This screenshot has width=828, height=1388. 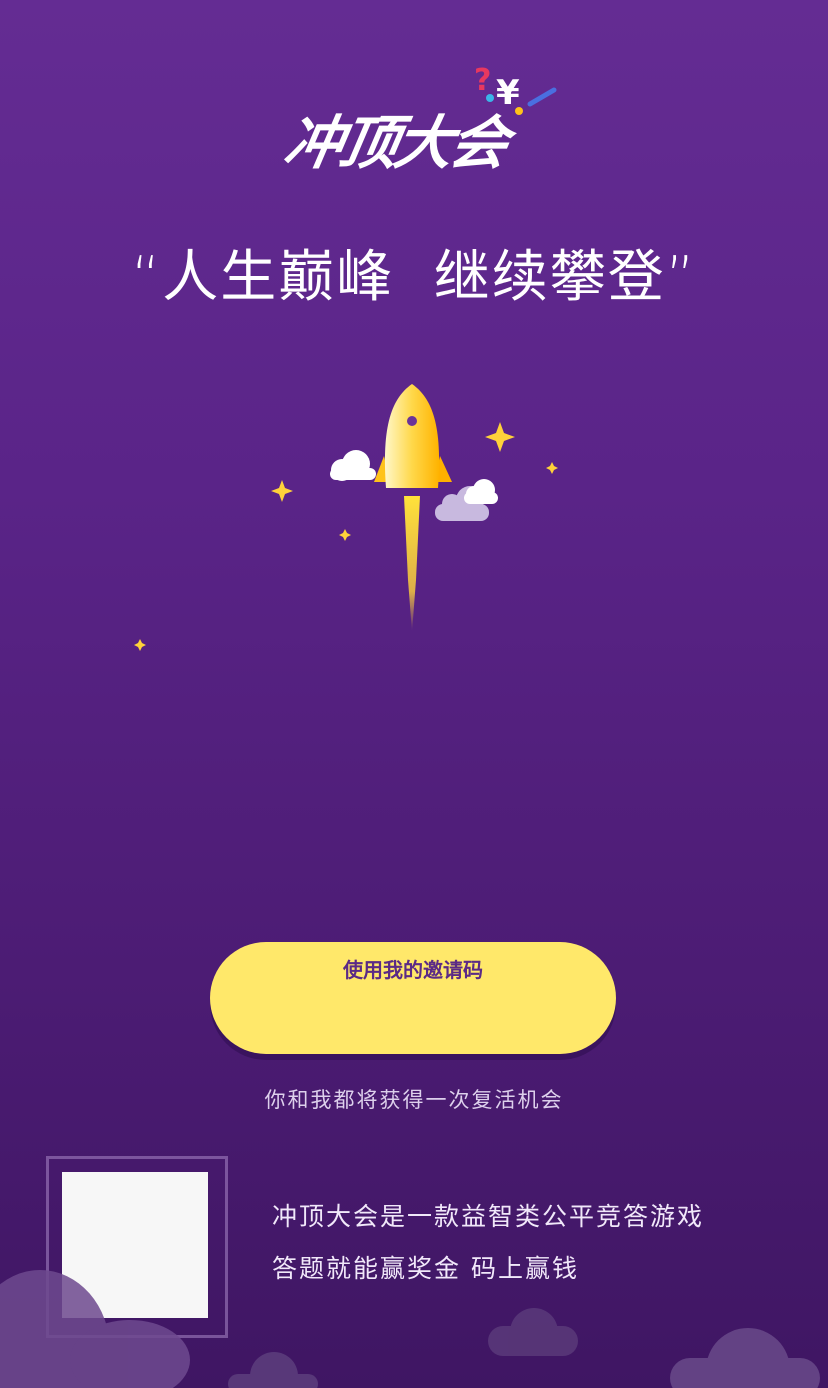 I want to click on rocket-flame, so click(x=412, y=564).